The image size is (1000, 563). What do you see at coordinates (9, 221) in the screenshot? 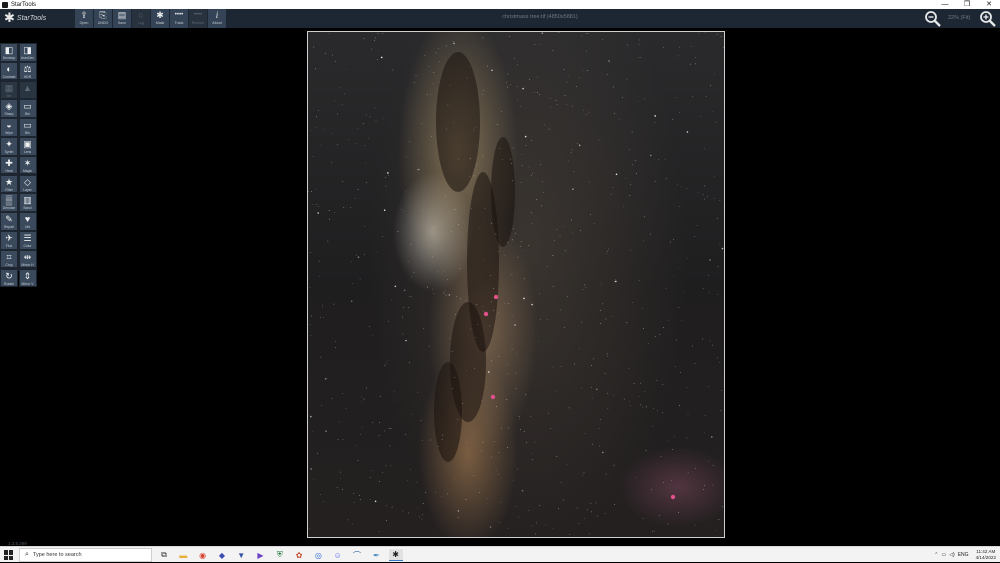
I see `module-button-repair: ✎Repair` at bounding box center [9, 221].